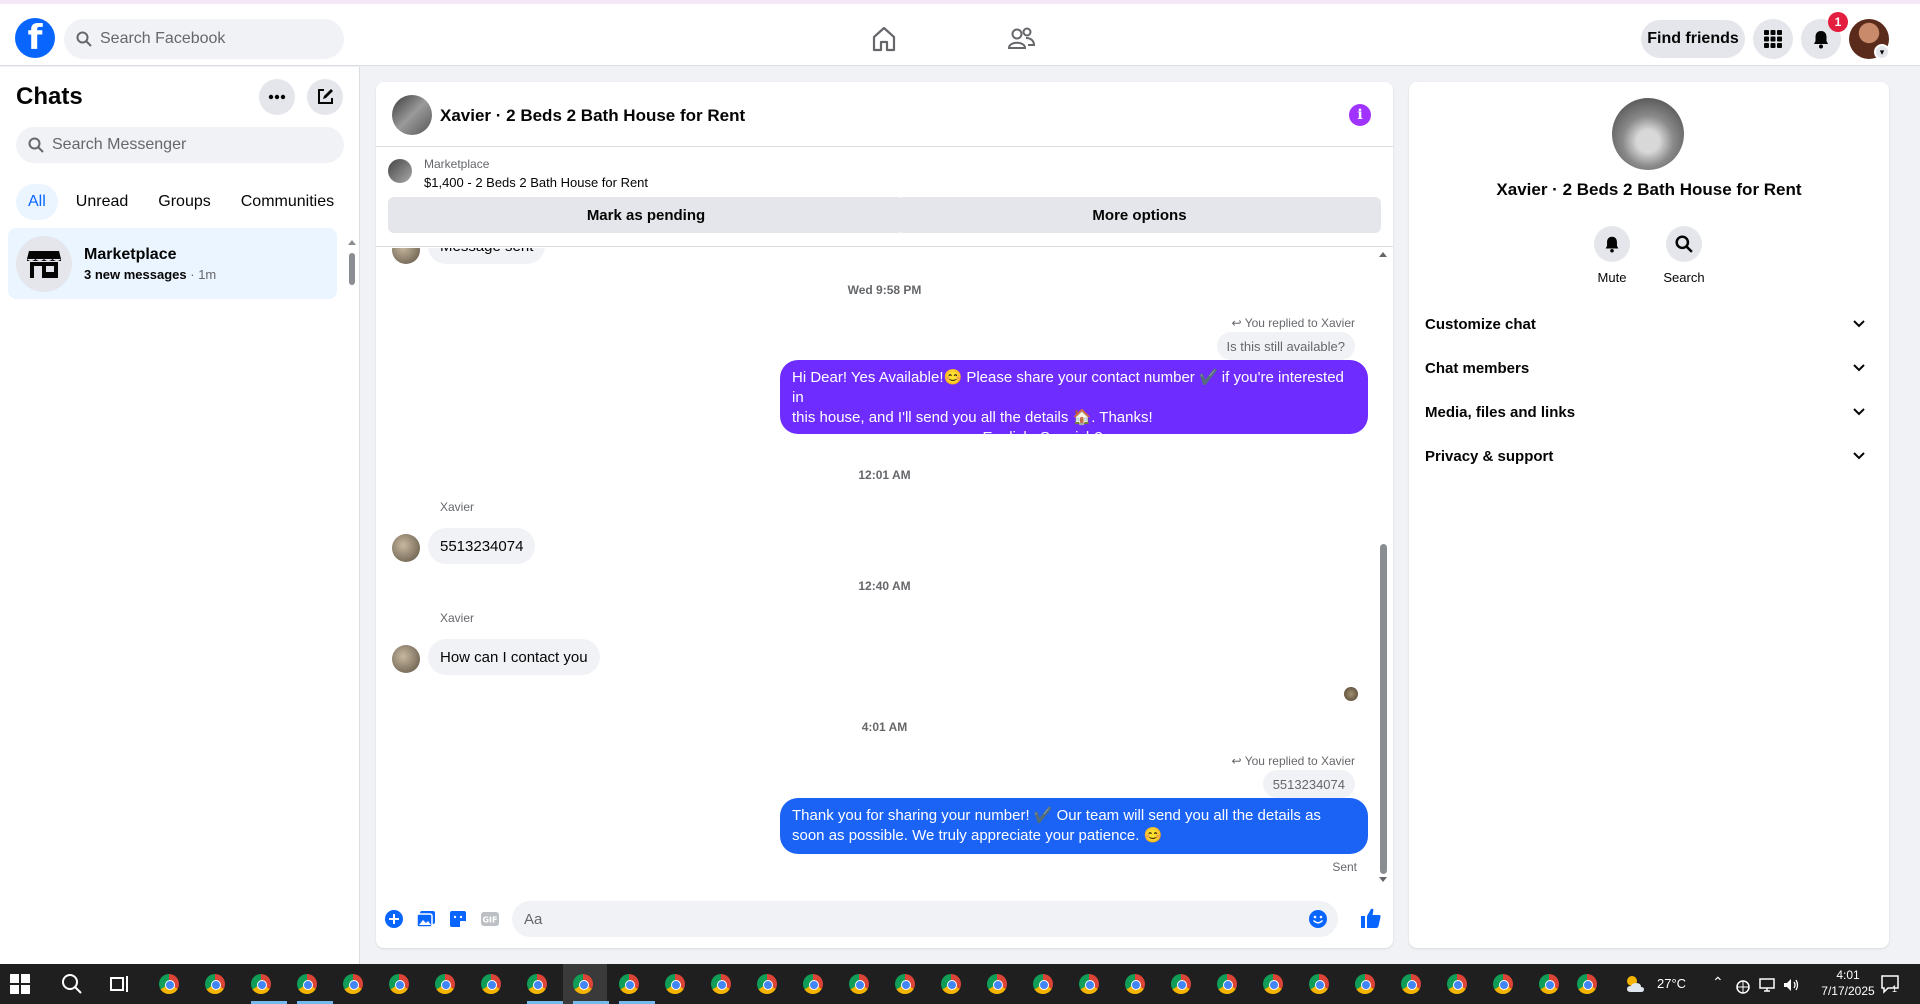 The width and height of the screenshot is (1920, 1004). What do you see at coordinates (1139, 215) in the screenshot?
I see `more-options-button: More options` at bounding box center [1139, 215].